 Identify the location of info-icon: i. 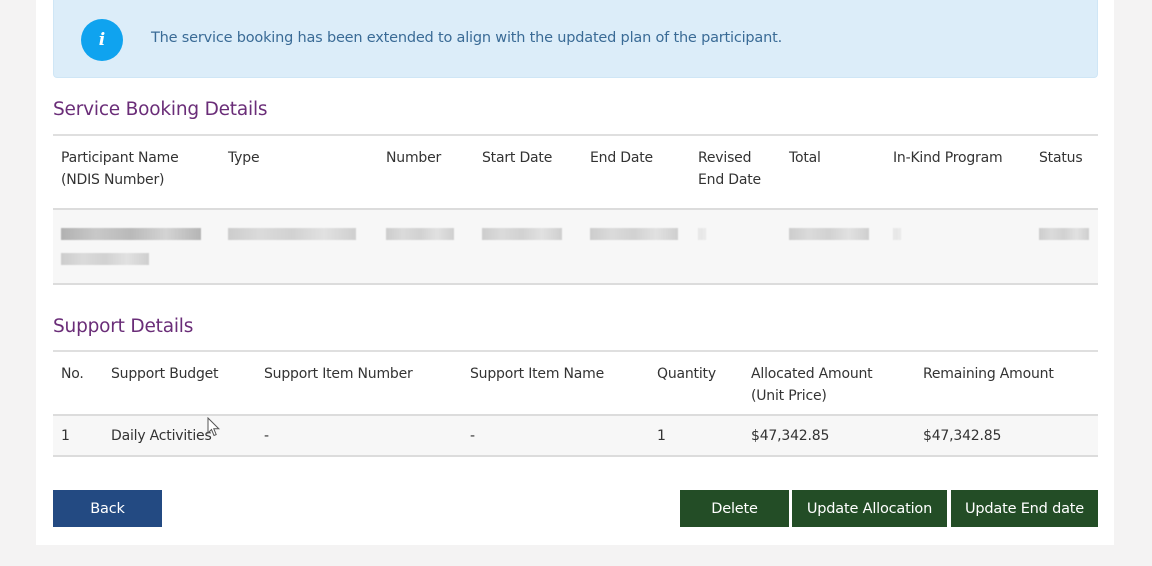
(102, 39).